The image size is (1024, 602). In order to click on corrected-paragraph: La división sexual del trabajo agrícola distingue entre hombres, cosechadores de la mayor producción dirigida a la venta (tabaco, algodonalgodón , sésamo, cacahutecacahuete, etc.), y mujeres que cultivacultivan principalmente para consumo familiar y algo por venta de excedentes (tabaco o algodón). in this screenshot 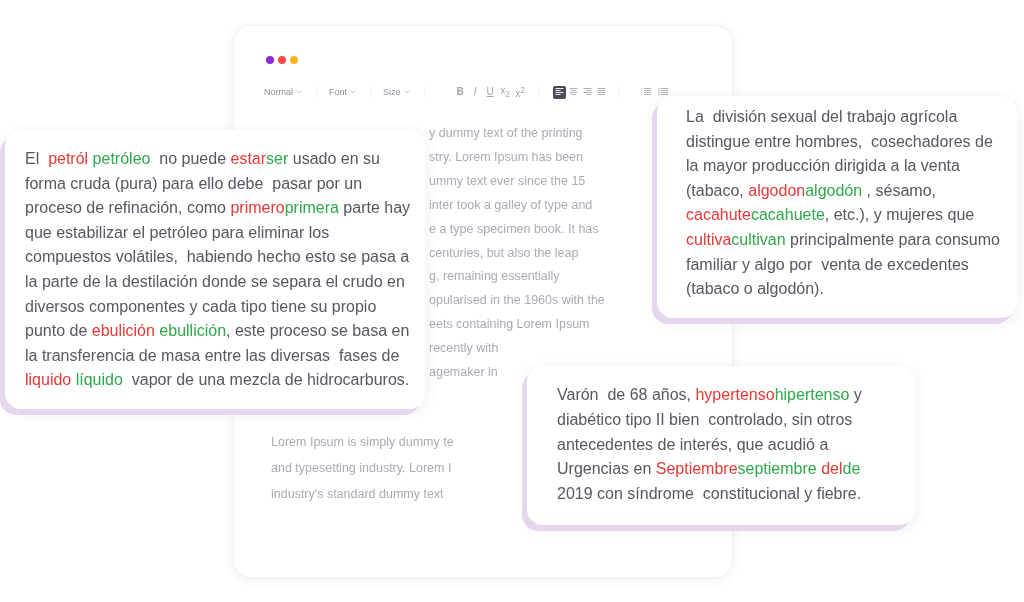, I will do `click(843, 203)`.